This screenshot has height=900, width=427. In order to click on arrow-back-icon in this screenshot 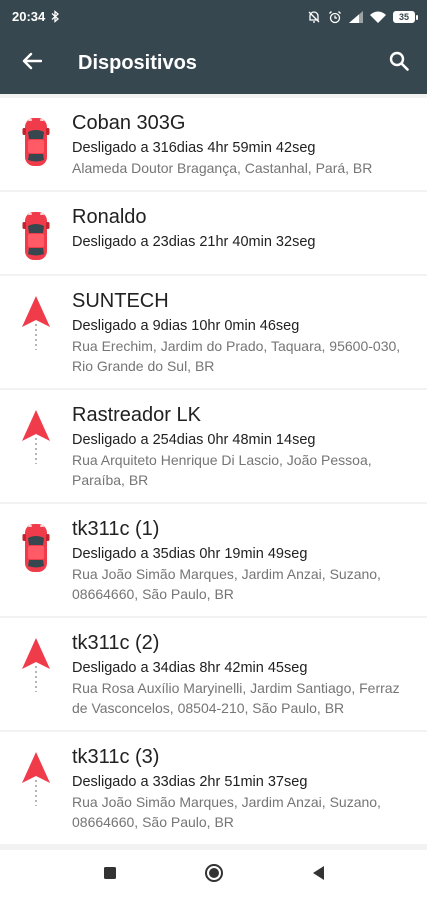, I will do `click(32, 63)`.